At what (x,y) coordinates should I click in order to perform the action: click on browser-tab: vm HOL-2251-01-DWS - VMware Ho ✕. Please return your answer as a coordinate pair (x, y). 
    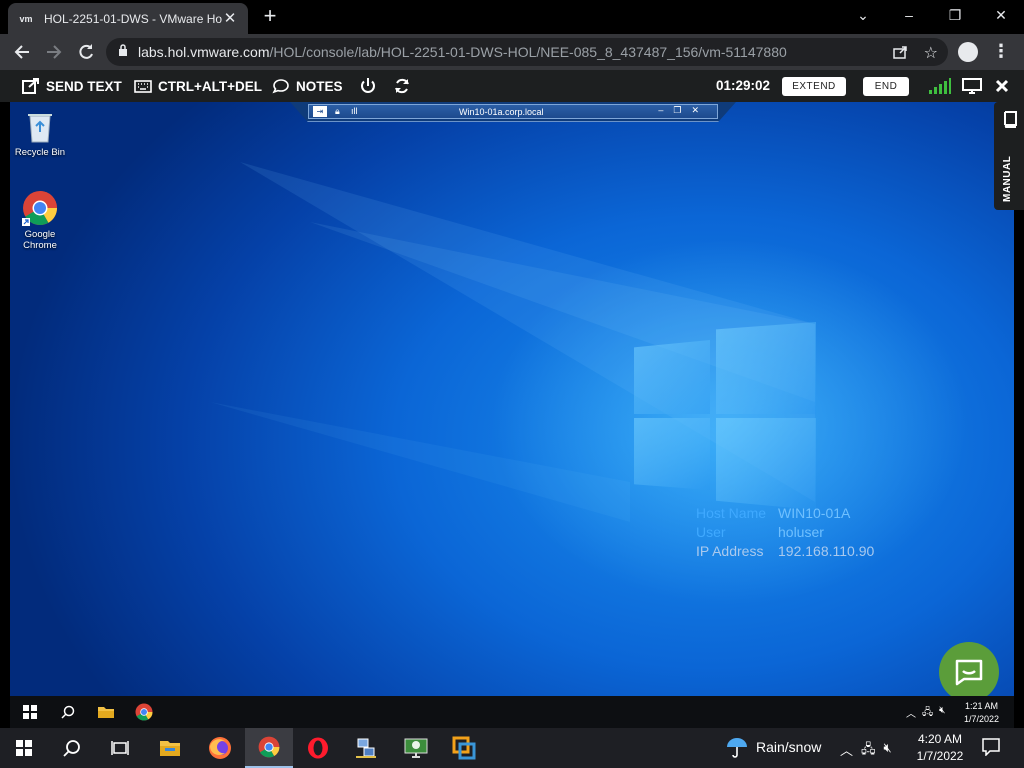
    Looking at the image, I should click on (128, 18).